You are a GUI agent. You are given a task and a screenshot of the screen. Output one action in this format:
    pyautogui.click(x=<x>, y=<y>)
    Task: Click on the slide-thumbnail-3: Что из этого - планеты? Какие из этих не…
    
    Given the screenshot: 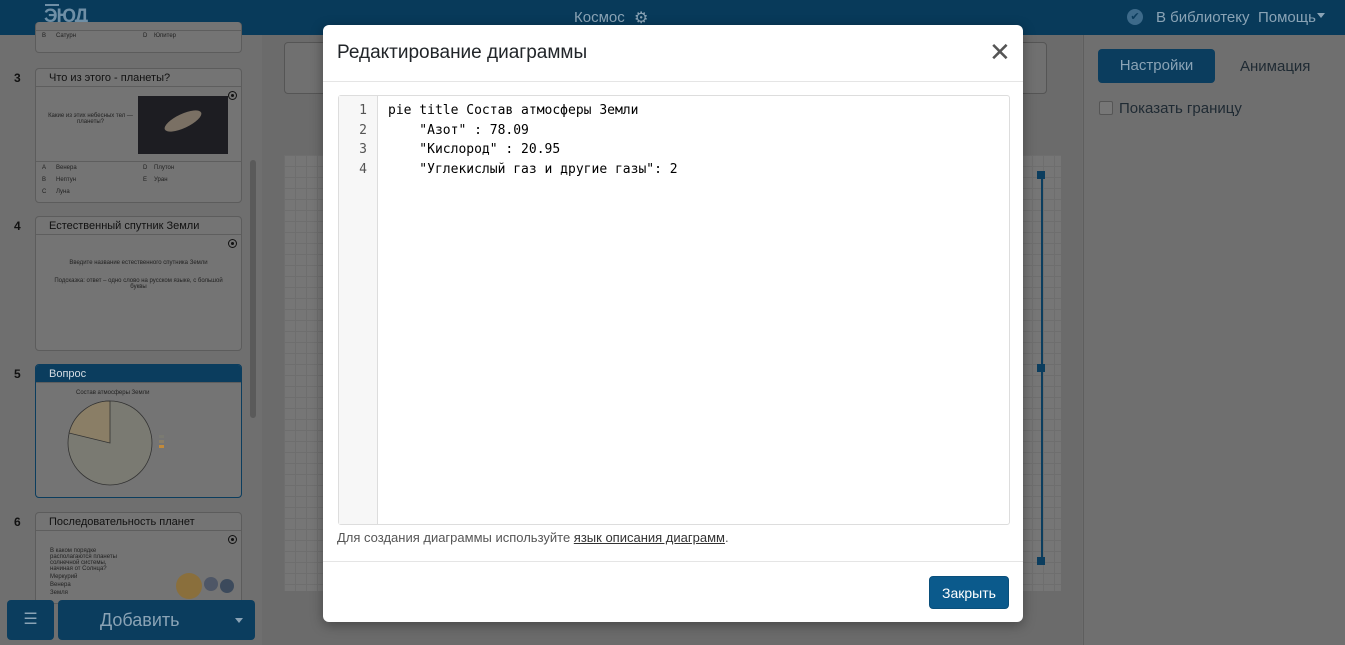 What is the action you would take?
    pyautogui.click(x=138, y=135)
    